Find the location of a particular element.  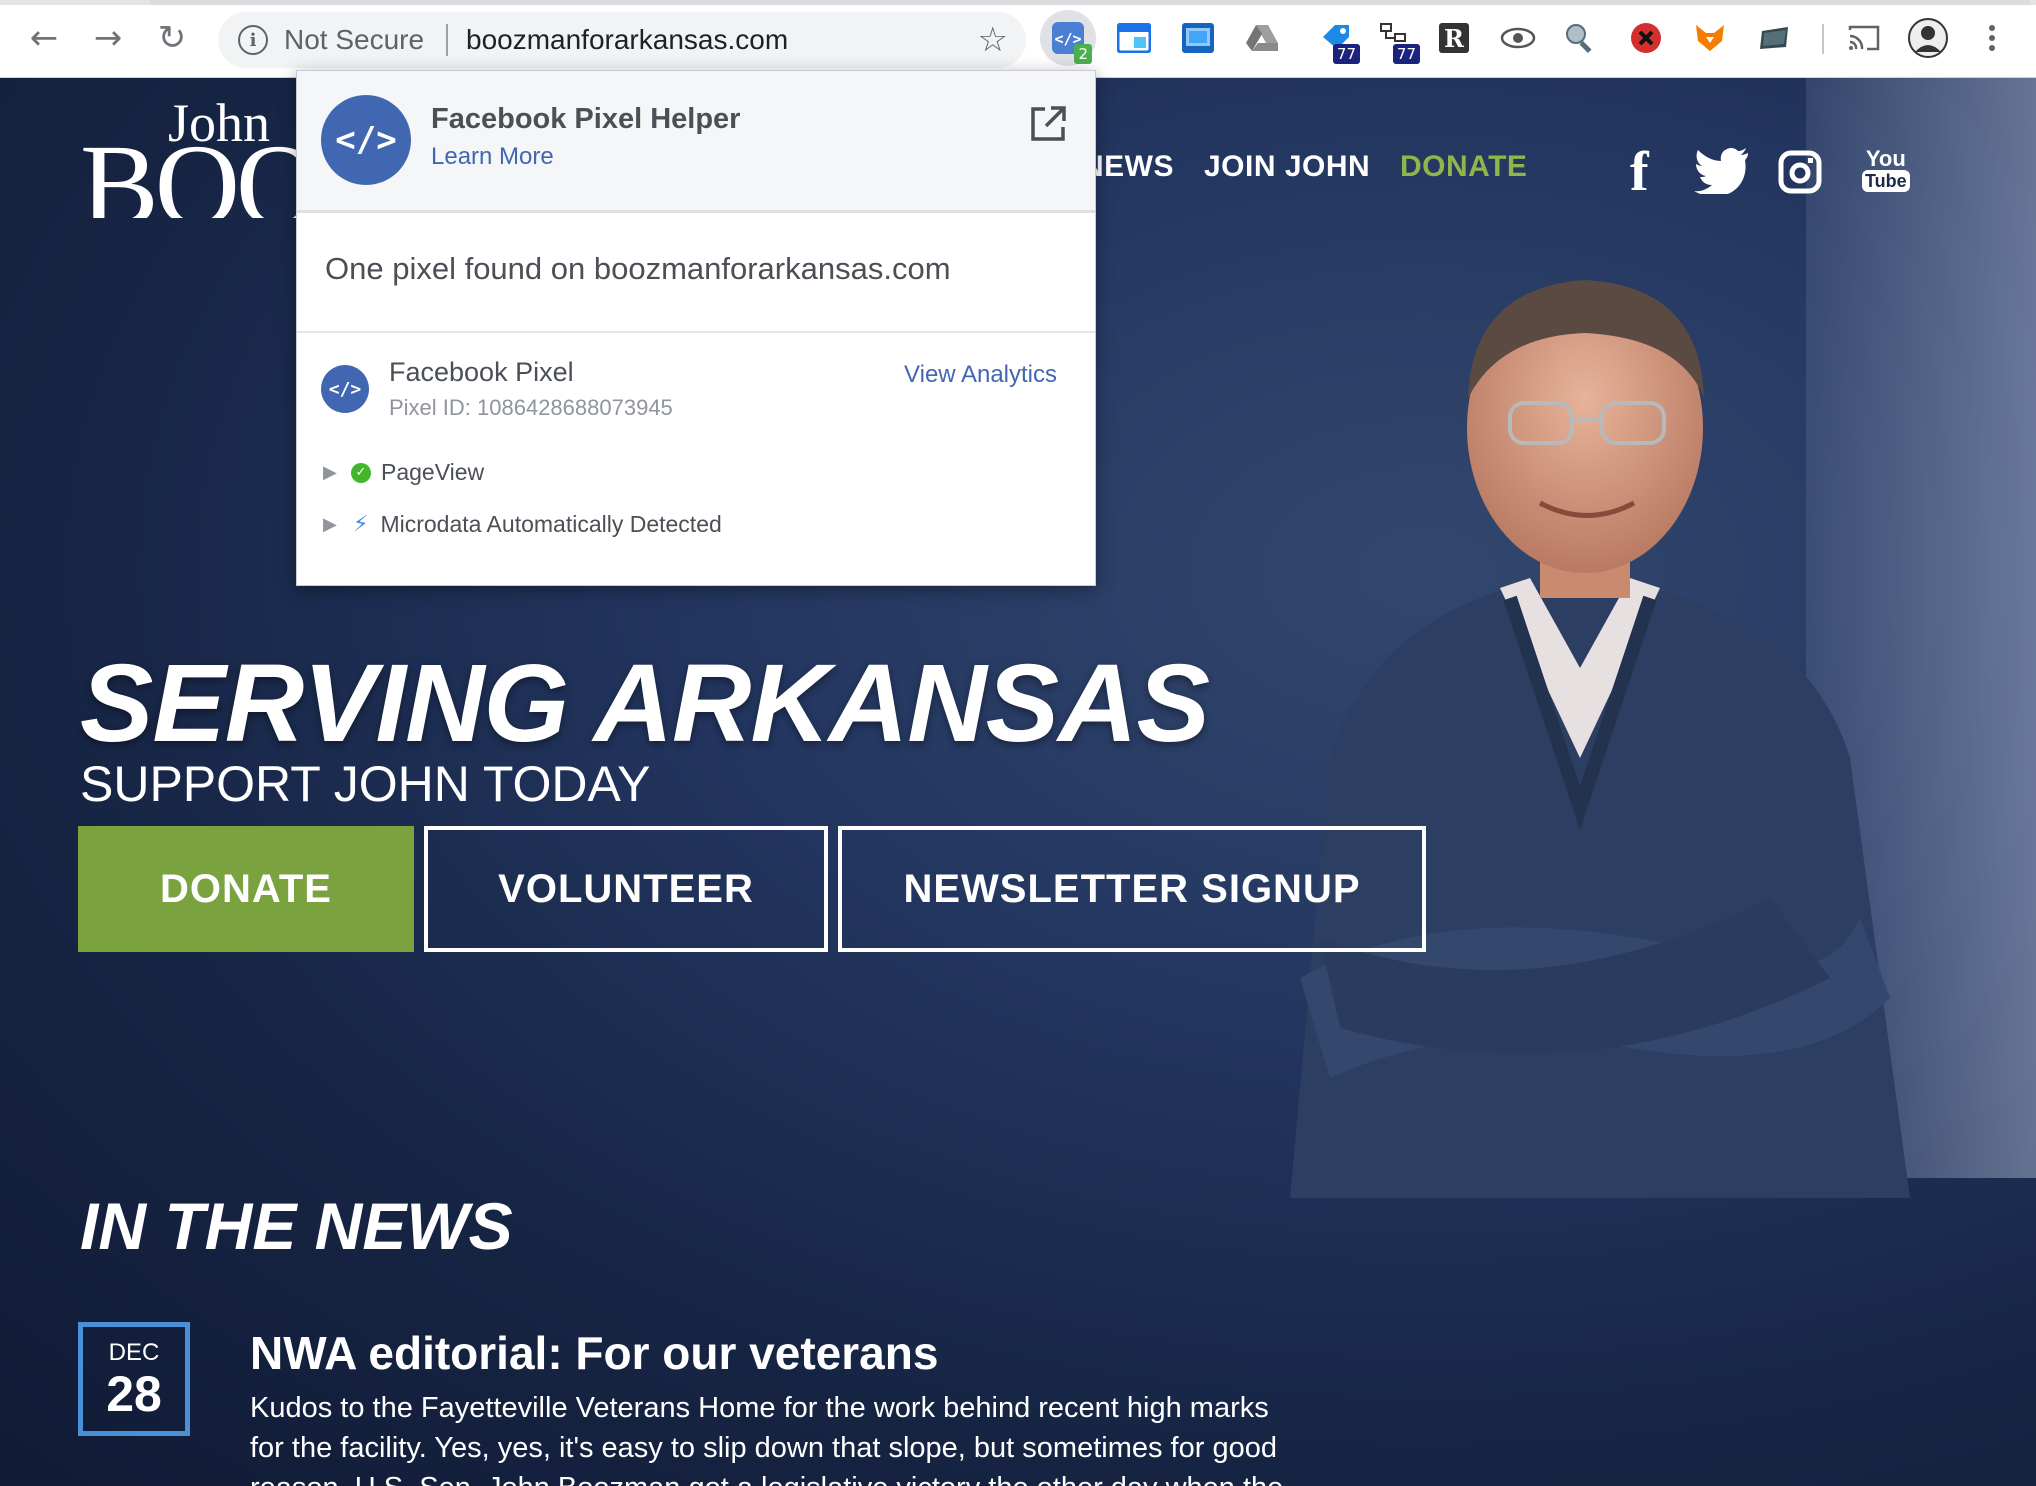

address-bar: i Not Secure boozmanforarkansas.com ☆ is located at coordinates (622, 40).